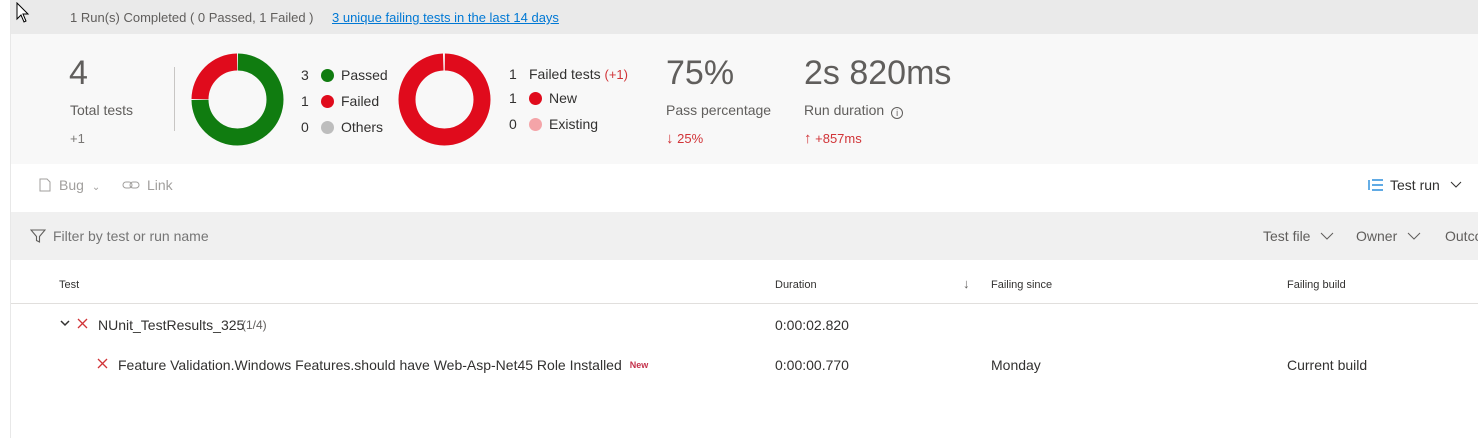 Image resolution: width=1478 pixels, height=438 pixels. I want to click on mouse-cursor-icon, so click(23, 12).